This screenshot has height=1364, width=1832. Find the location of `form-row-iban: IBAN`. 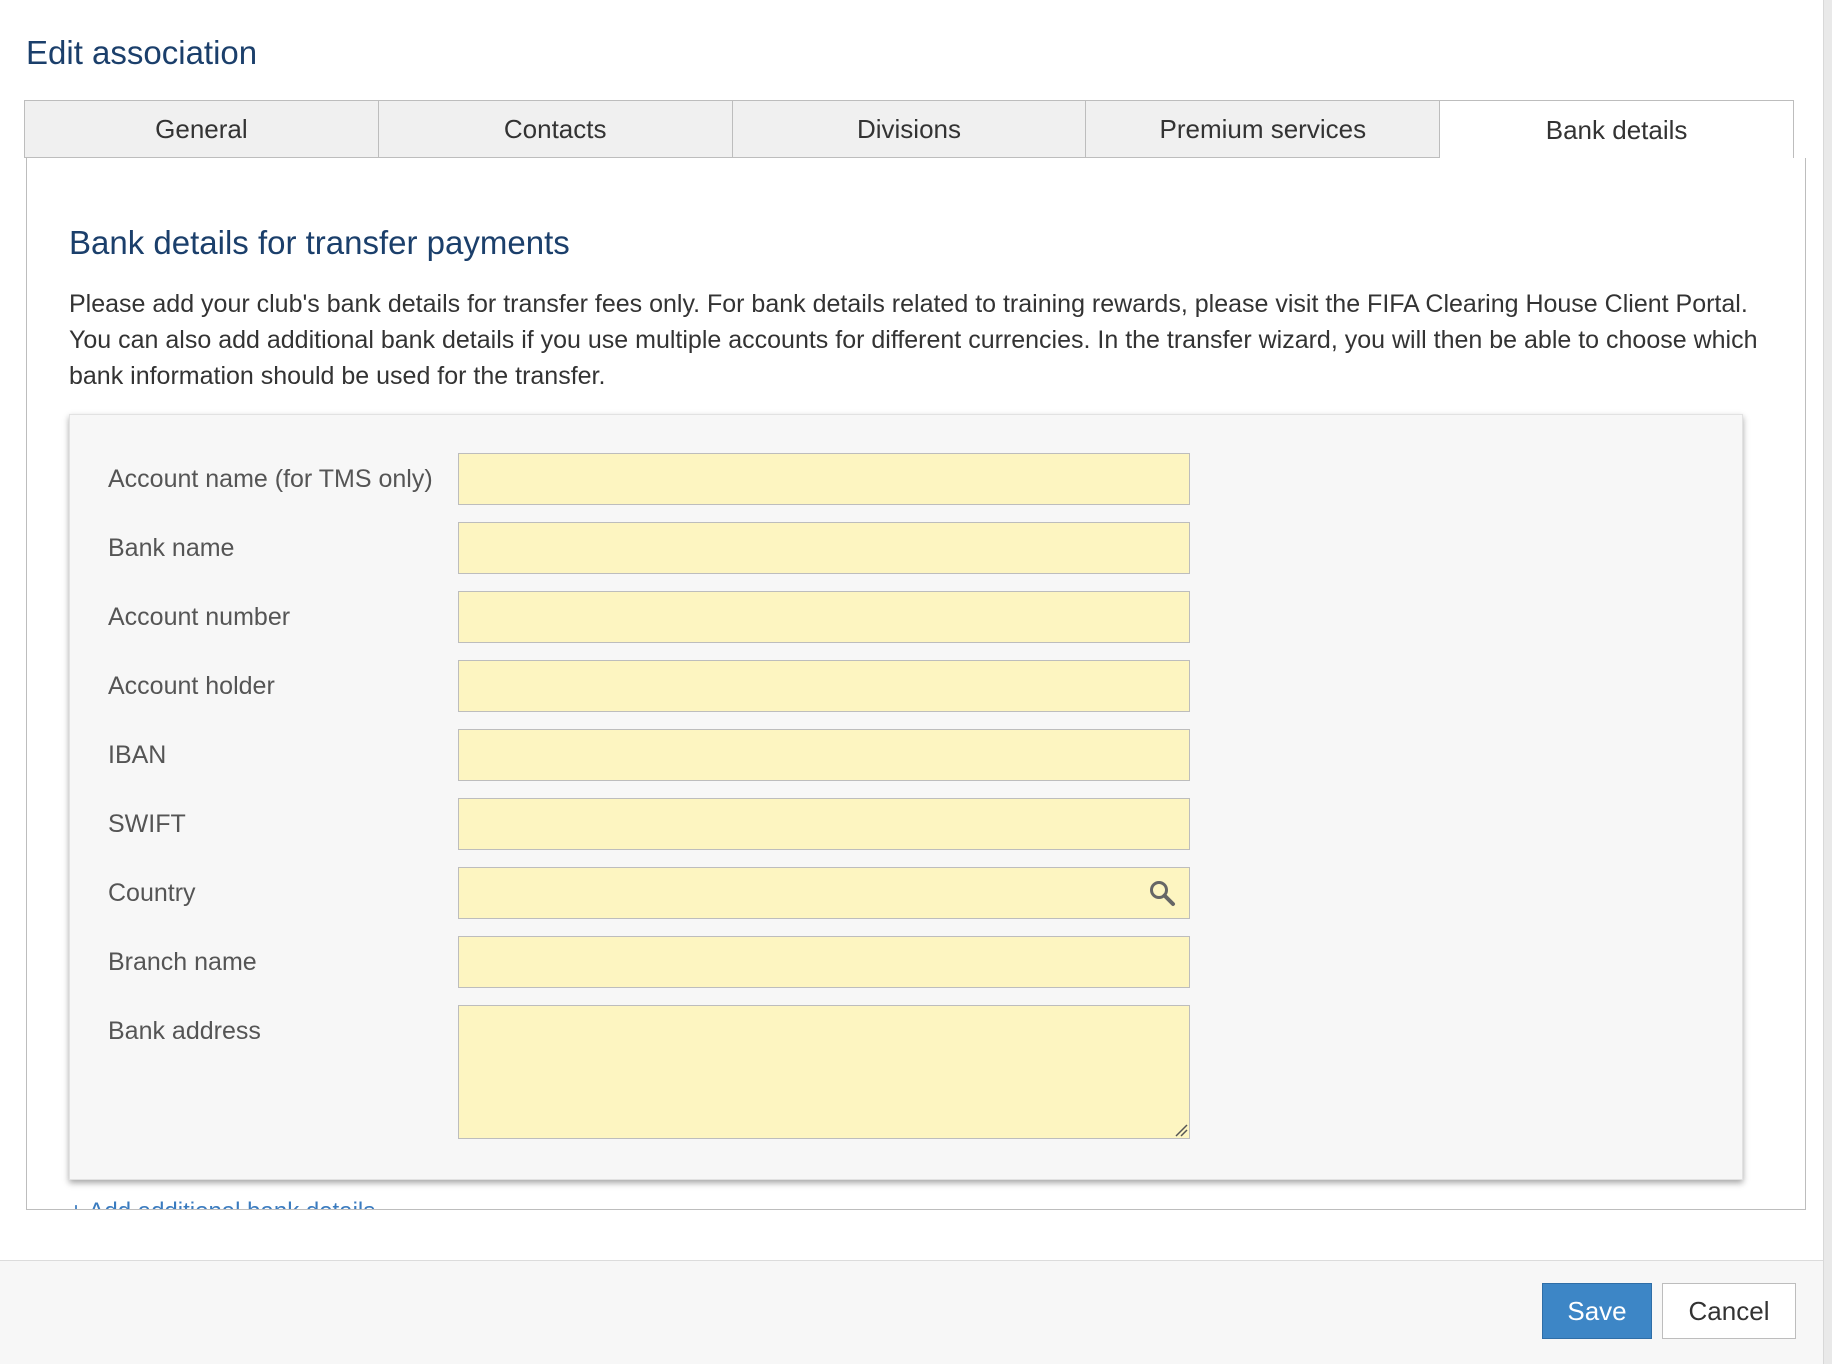

form-row-iban: IBAN is located at coordinates (906, 755).